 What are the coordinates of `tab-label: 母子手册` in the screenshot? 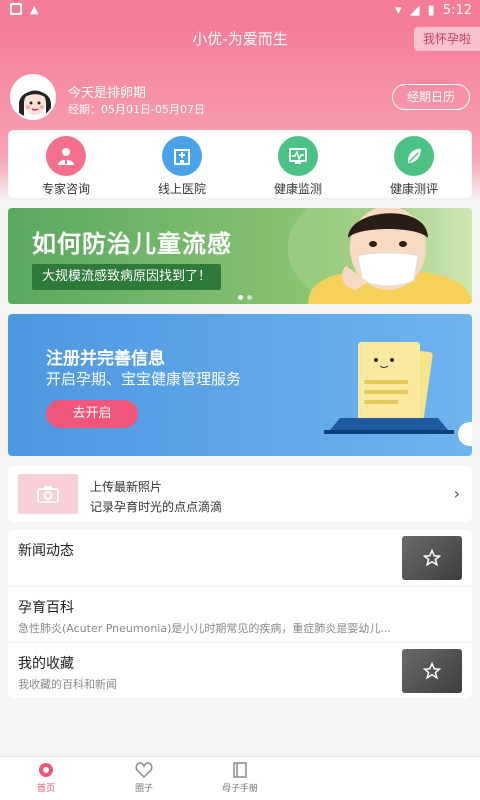 It's located at (239, 789).